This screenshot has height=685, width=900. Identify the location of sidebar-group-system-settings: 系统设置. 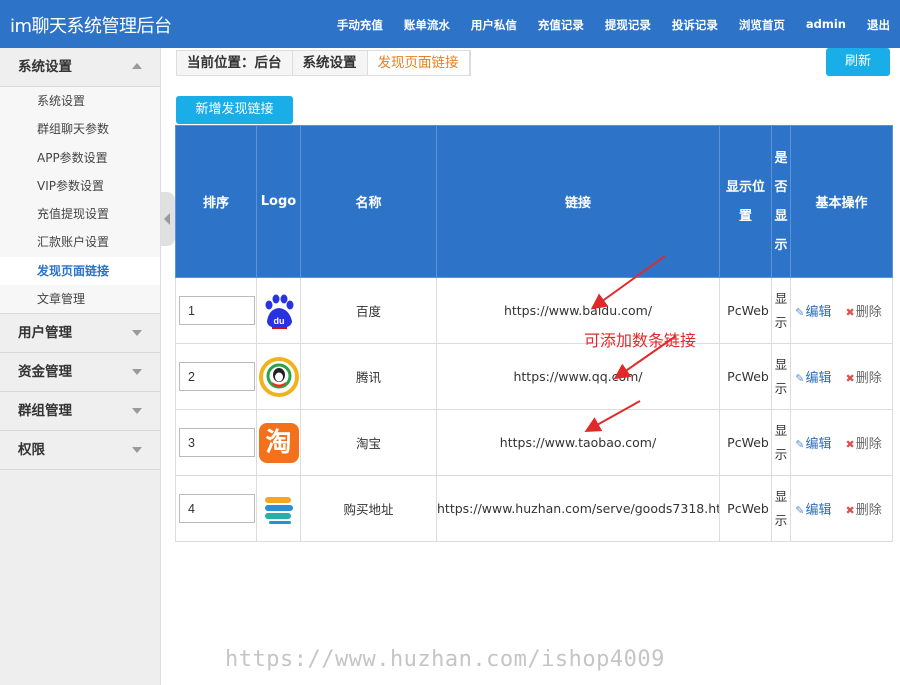
(80, 67).